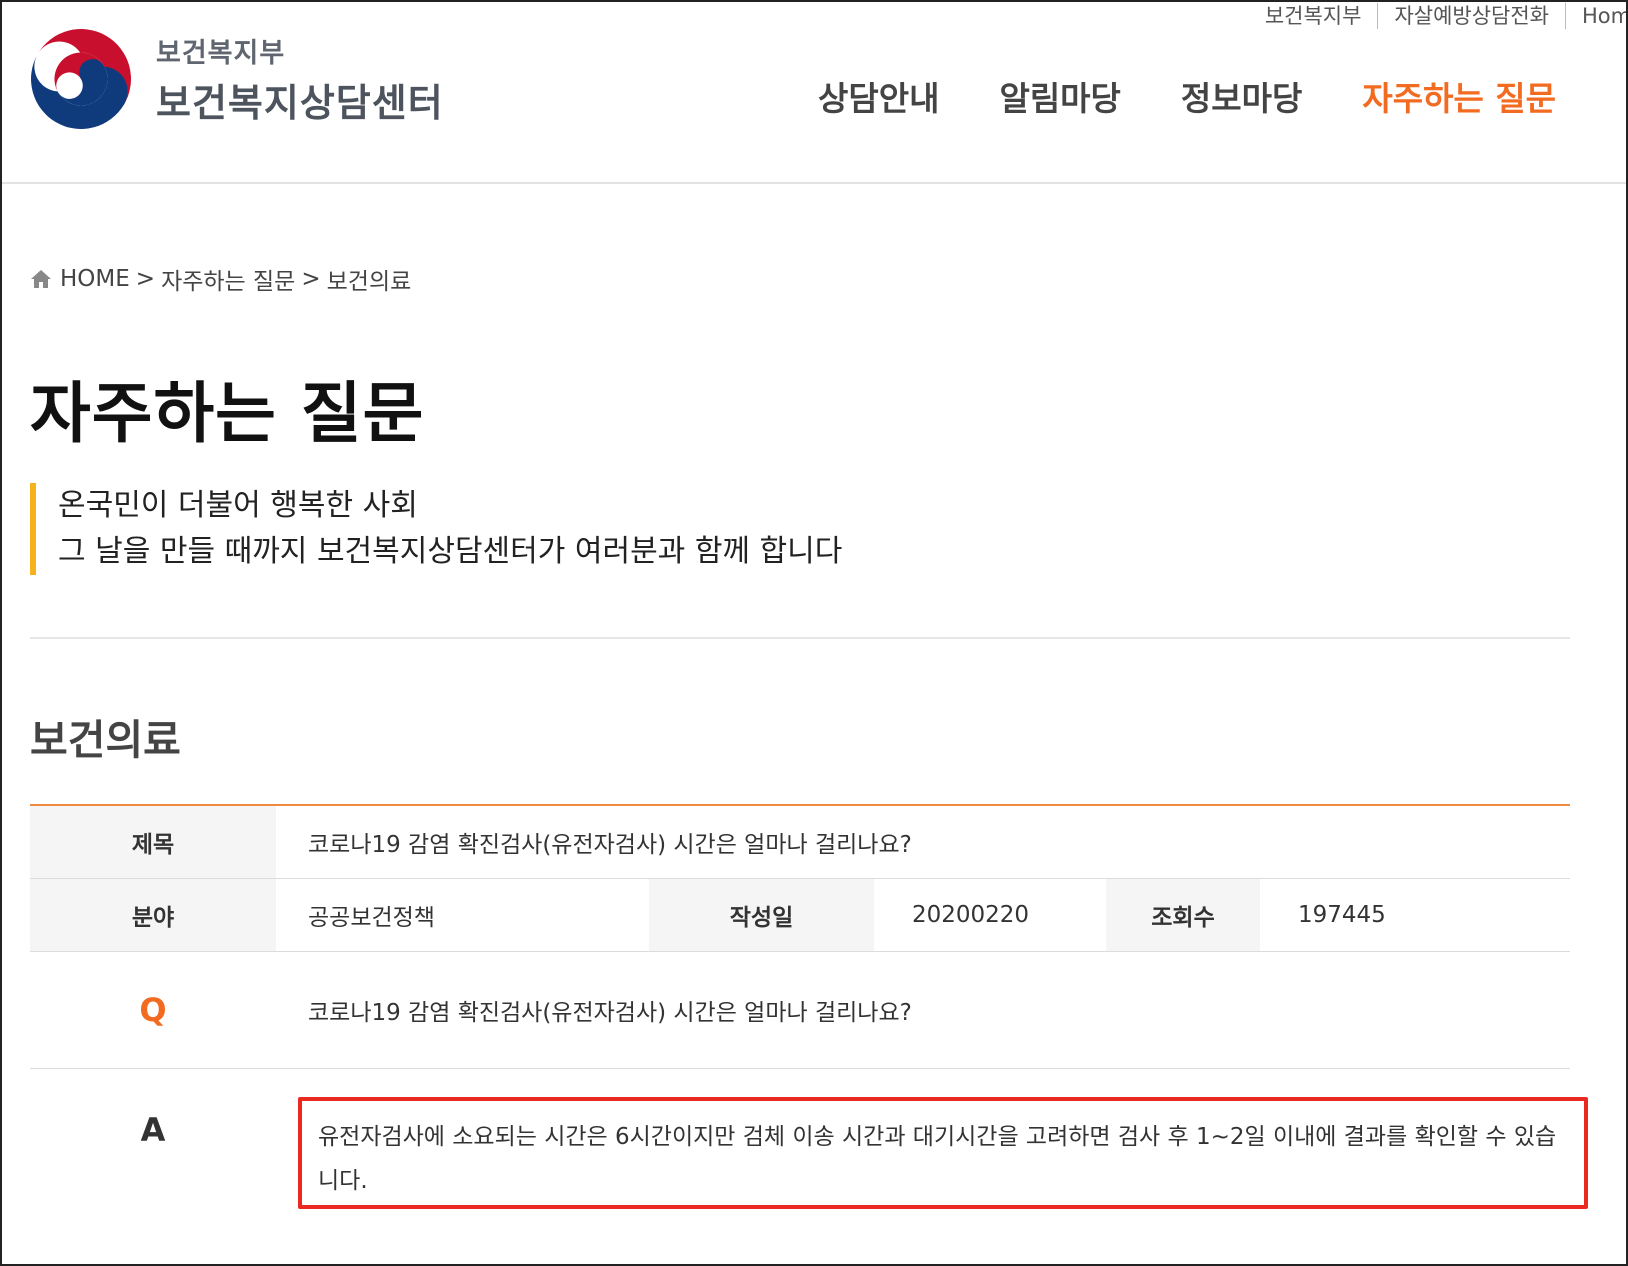 The height and width of the screenshot is (1266, 1628). What do you see at coordinates (1472, 16) in the screenshot?
I see `util-link-suicide-hotline: 자살예방상담전화` at bounding box center [1472, 16].